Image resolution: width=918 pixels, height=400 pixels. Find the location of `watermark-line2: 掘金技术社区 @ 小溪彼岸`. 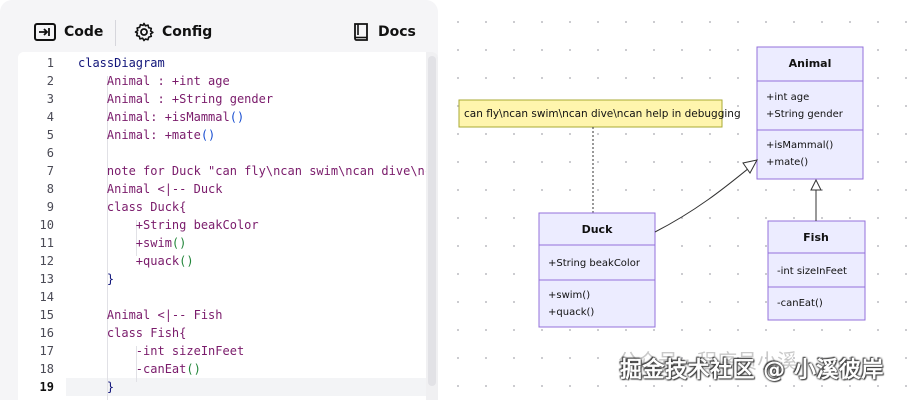

watermark-line2: 掘金技术社区 @ 小溪彼岸 is located at coordinates (752, 370).